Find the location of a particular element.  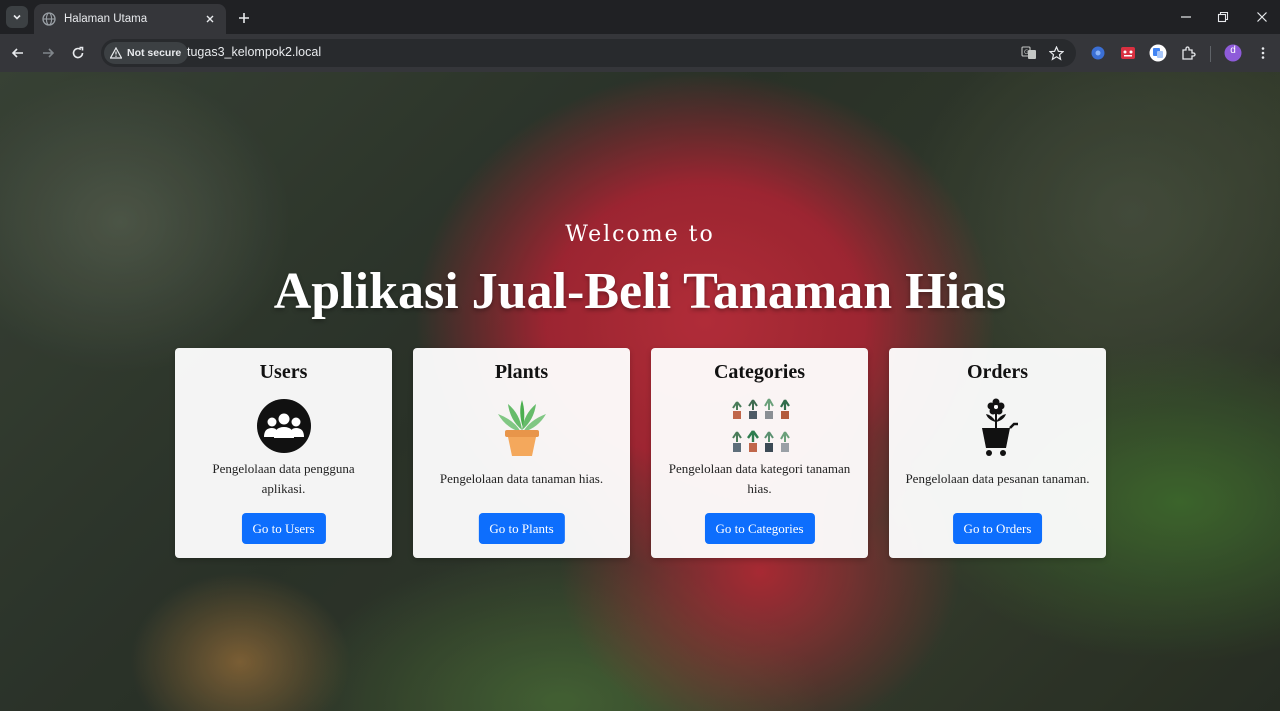

card-title: Plants is located at coordinates (521, 372).